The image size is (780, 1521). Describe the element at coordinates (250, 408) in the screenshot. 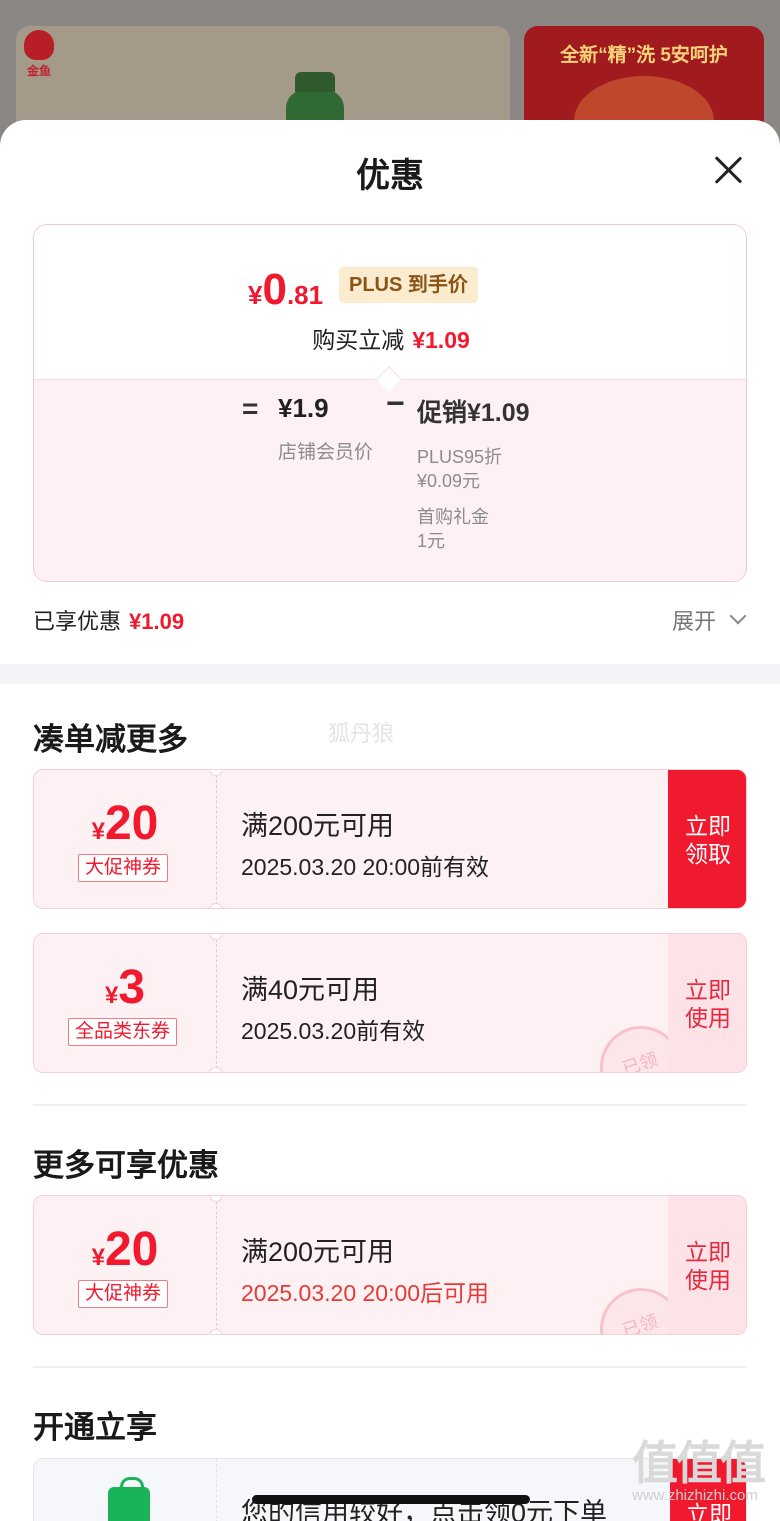

I see `equals-sign: =` at that location.